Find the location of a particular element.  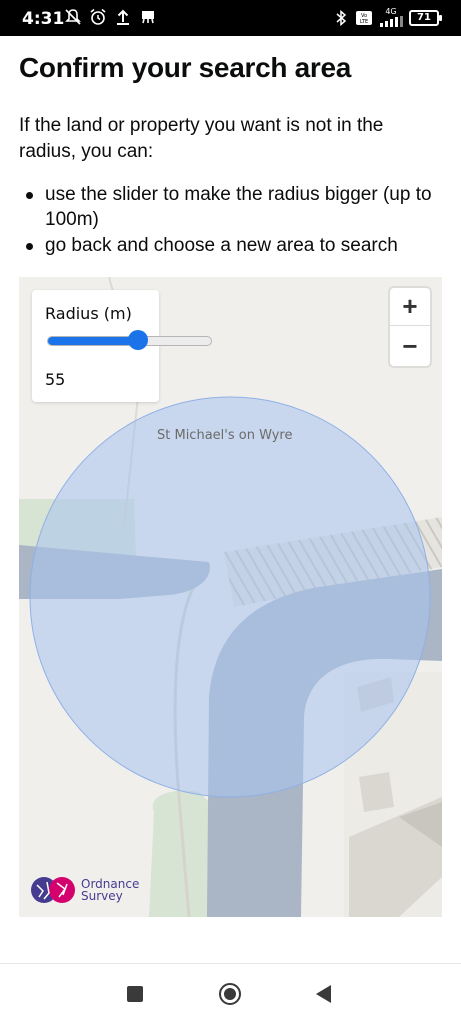

battery-icon: 71 is located at coordinates (425, 17).